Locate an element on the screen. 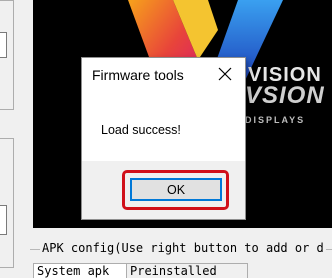 The image size is (332, 278). dialog-title: Firmware tools is located at coordinates (138, 75).